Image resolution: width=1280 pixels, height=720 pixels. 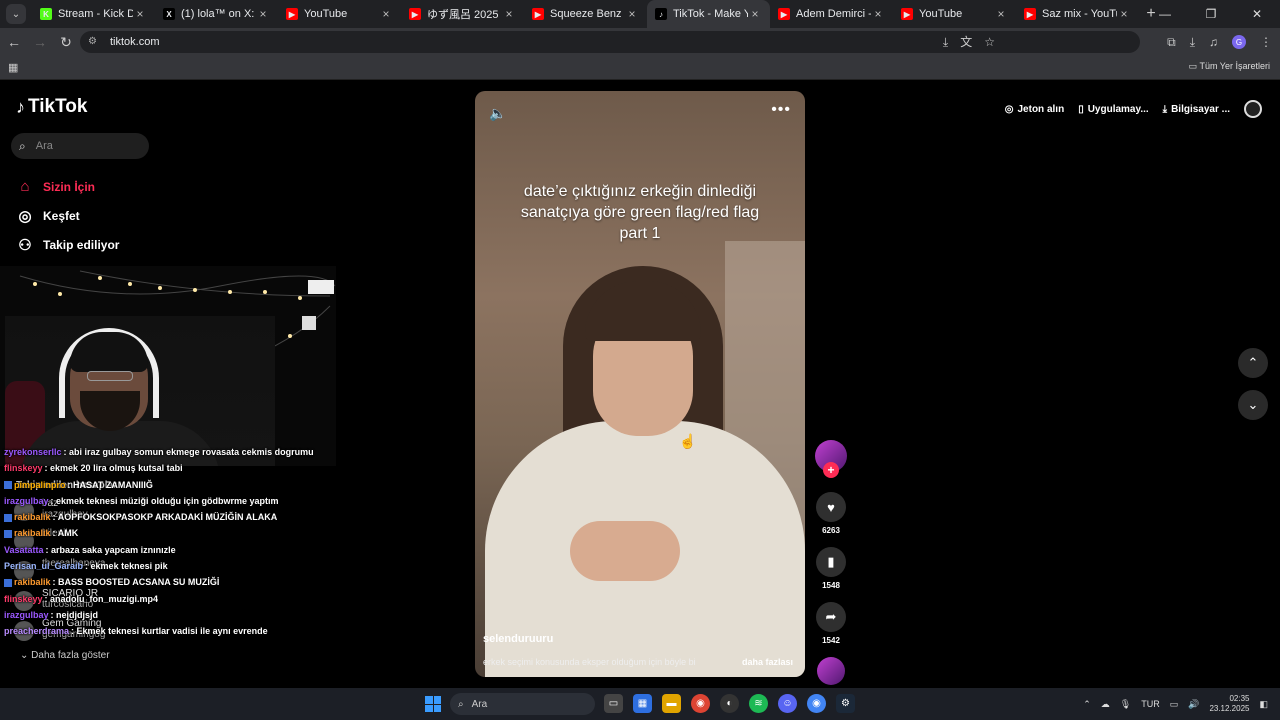 I want to click on browser-tab: ▶ Saz mix - YouTube×, so click(x=1077, y=14).